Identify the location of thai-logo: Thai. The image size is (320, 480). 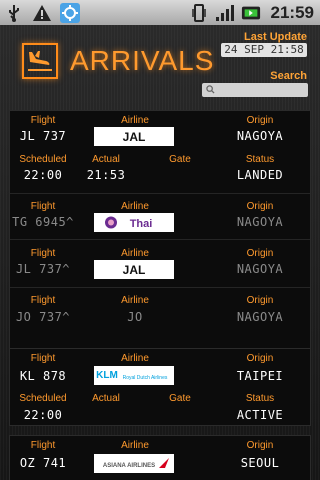
(134, 222).